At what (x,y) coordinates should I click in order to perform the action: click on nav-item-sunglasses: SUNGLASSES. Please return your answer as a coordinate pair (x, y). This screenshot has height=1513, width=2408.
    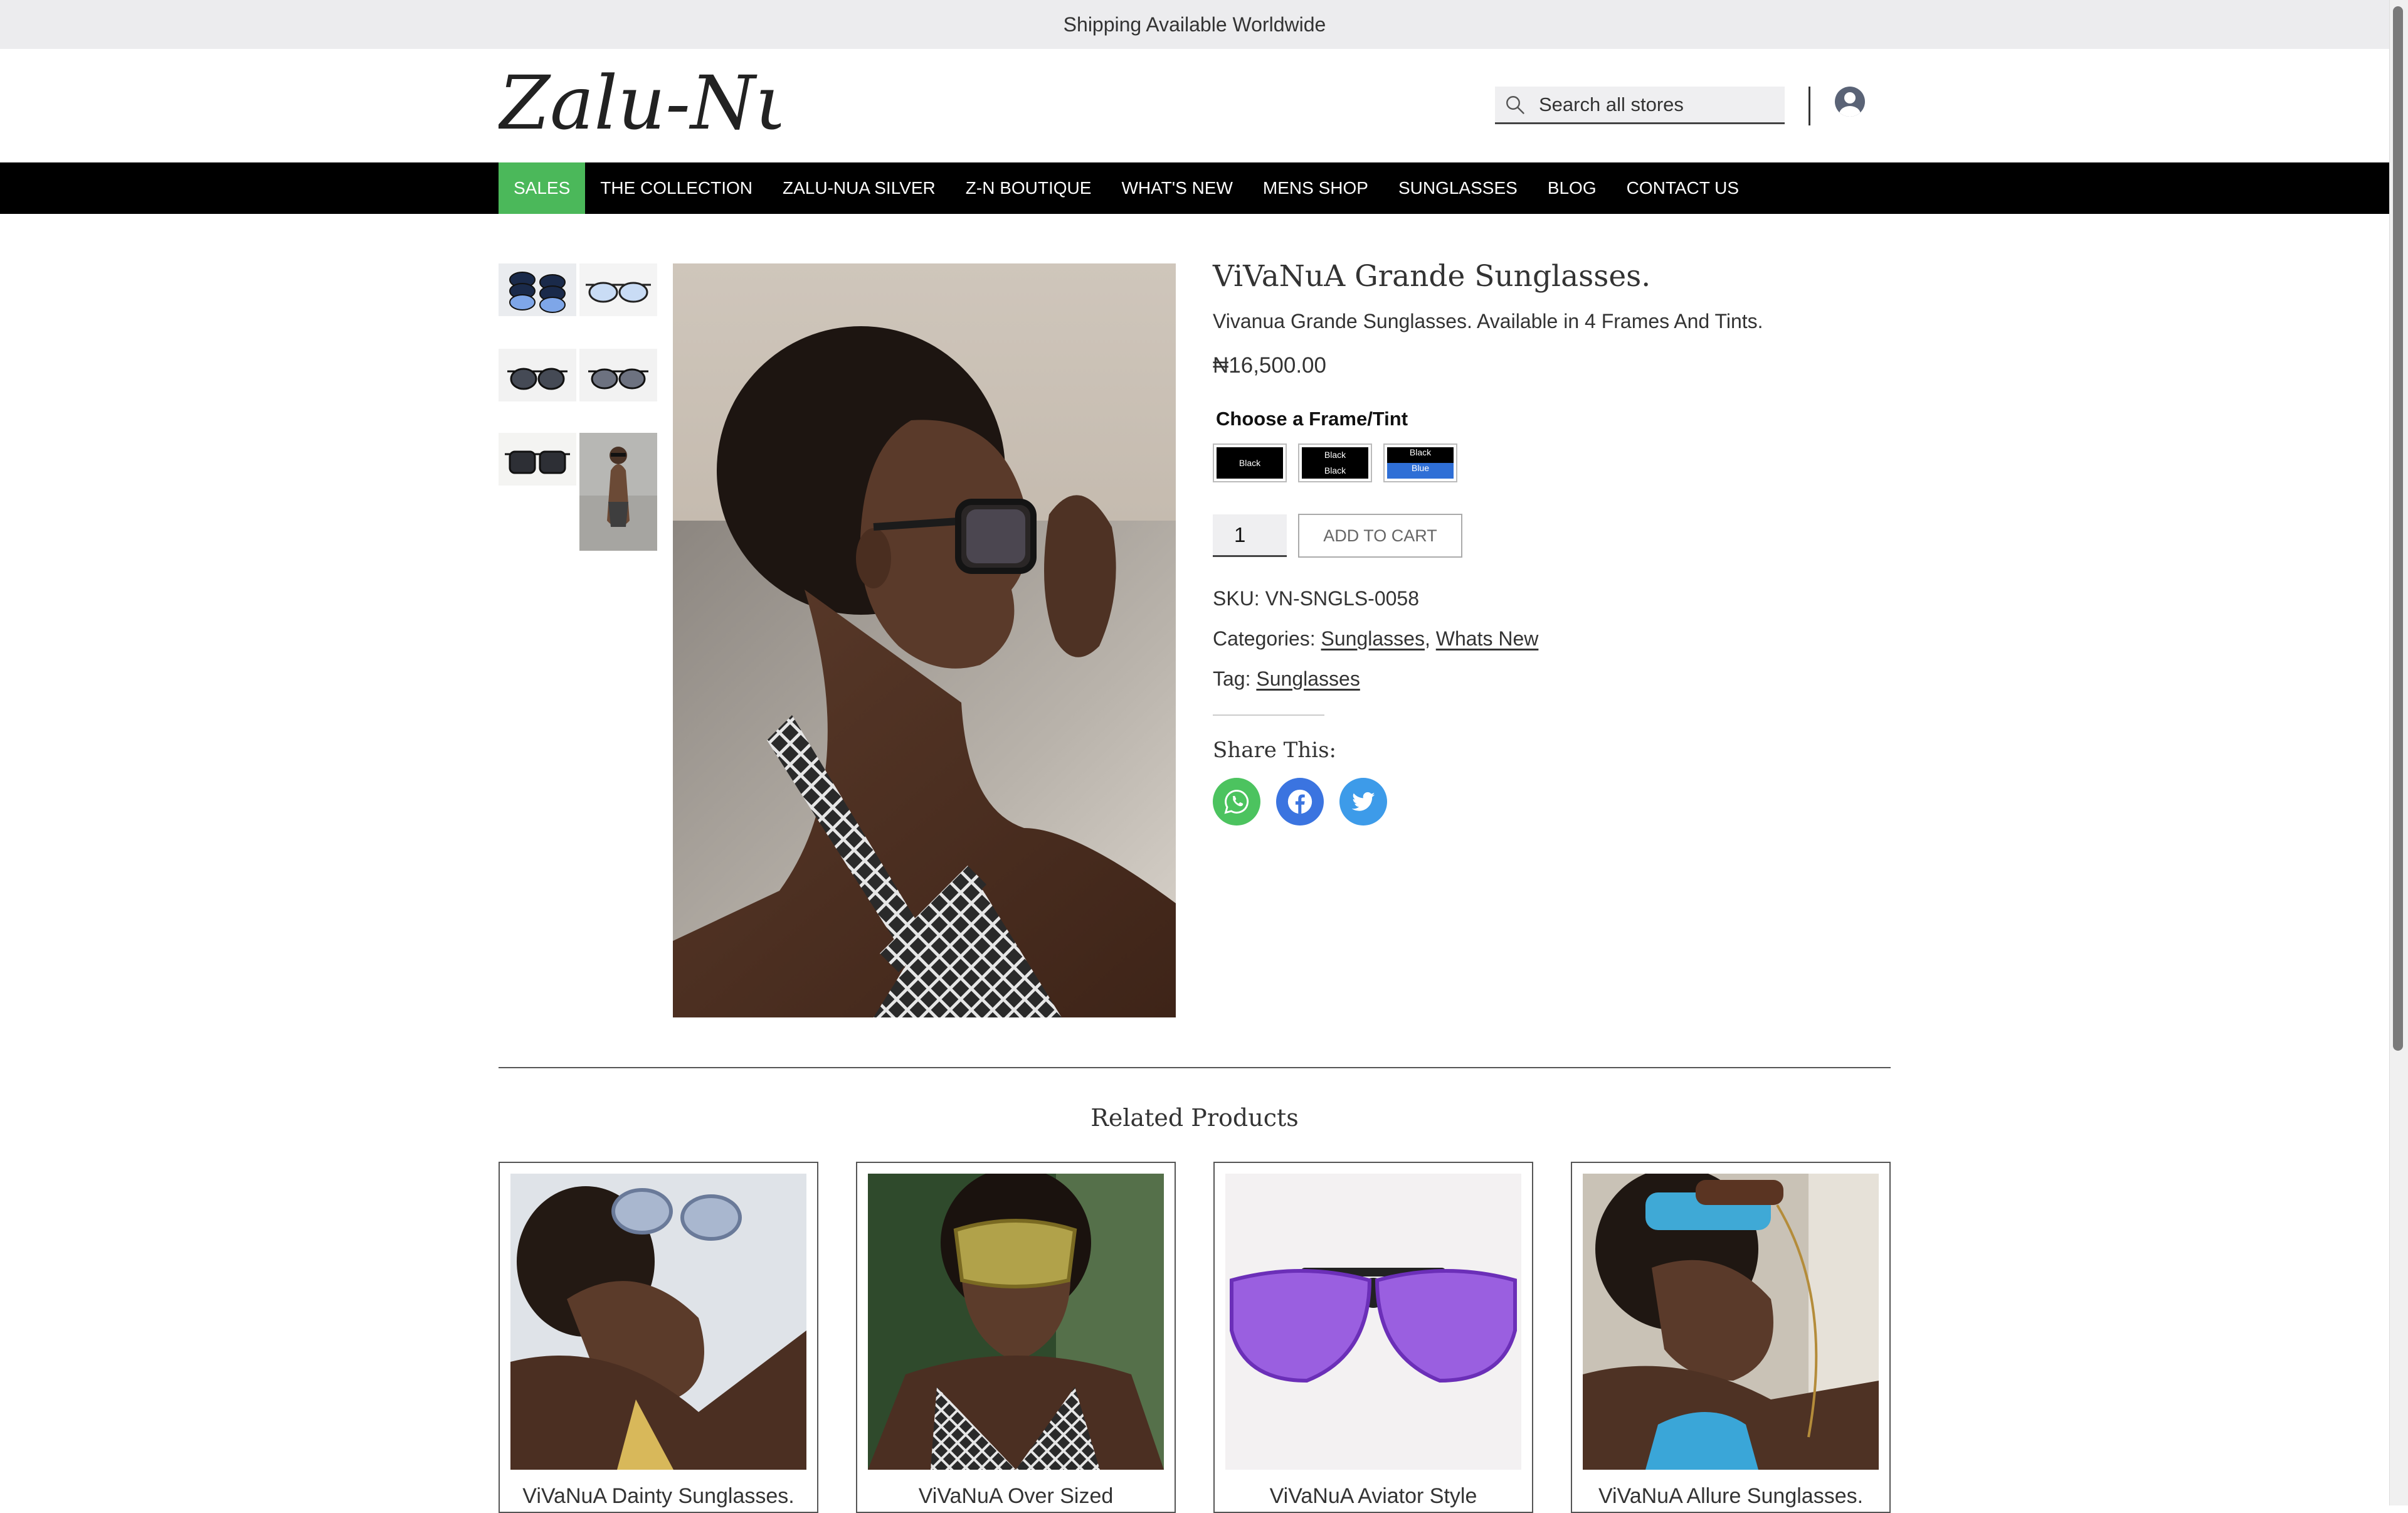
    Looking at the image, I should click on (1458, 188).